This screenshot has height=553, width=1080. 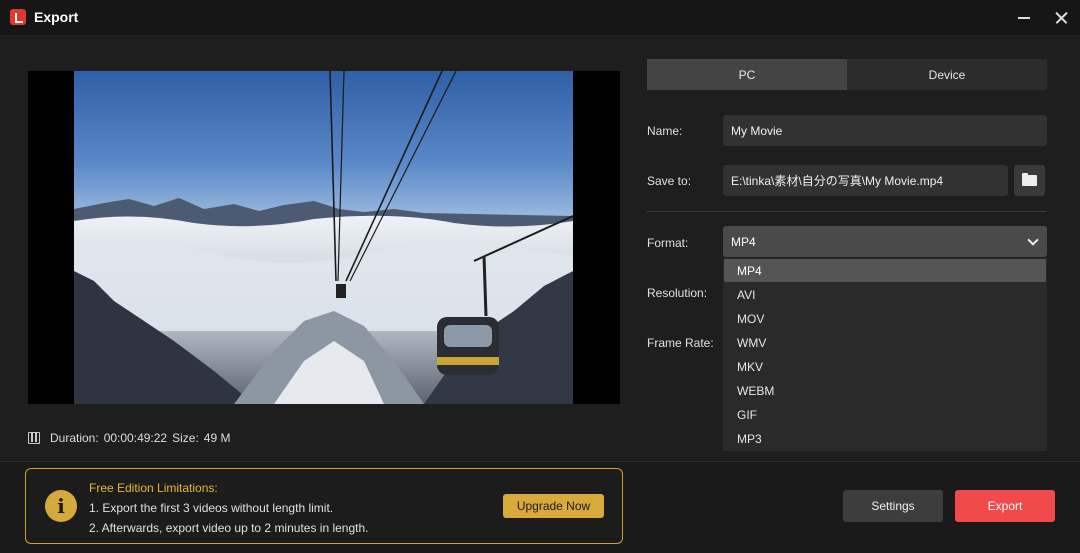 What do you see at coordinates (885, 270) in the screenshot?
I see `format-option-mp4: MP4` at bounding box center [885, 270].